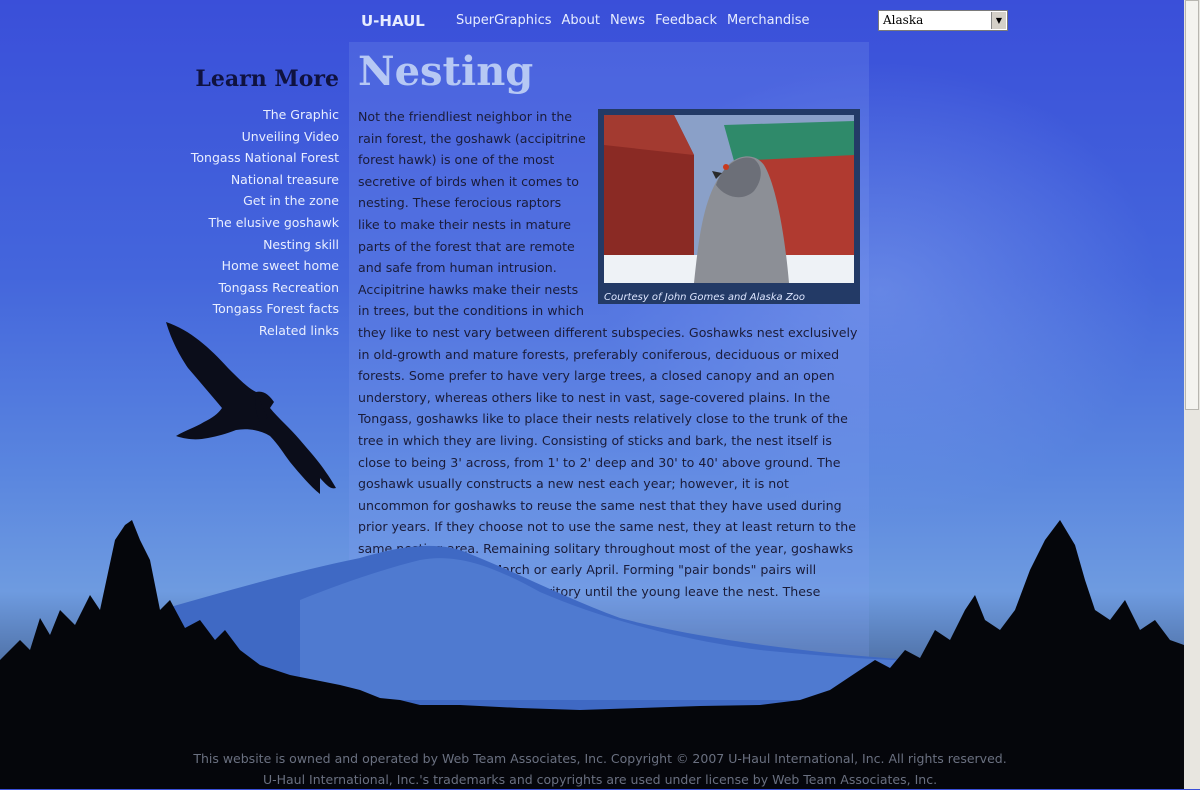  Describe the element at coordinates (244, 137) in the screenshot. I see `sidebar-item-unveiling-video: Unveiling Video` at that location.